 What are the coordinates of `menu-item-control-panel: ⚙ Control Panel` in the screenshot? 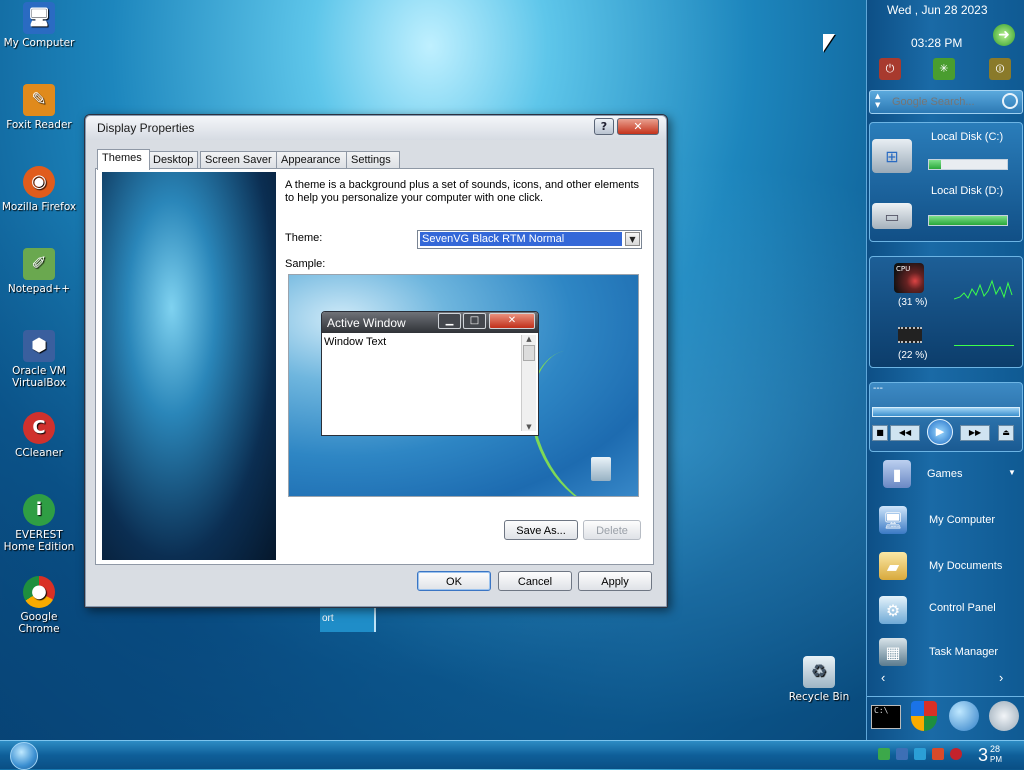 It's located at (945, 610).